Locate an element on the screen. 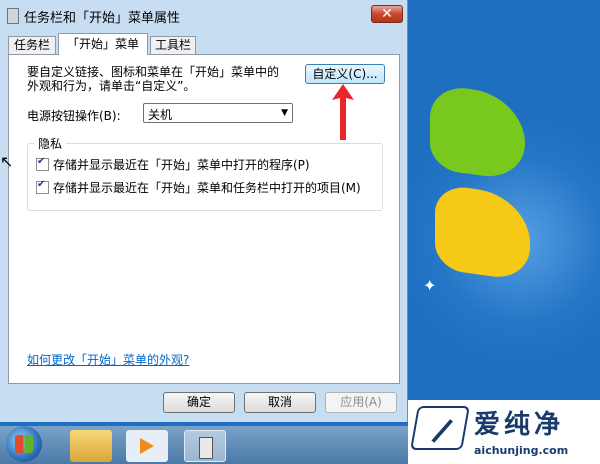  watermark-logo-icon is located at coordinates (440, 428).